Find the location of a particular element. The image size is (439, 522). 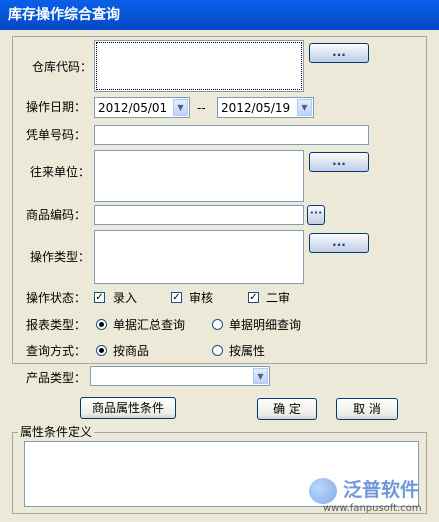

cancel-button: 取 消 is located at coordinates (367, 409).